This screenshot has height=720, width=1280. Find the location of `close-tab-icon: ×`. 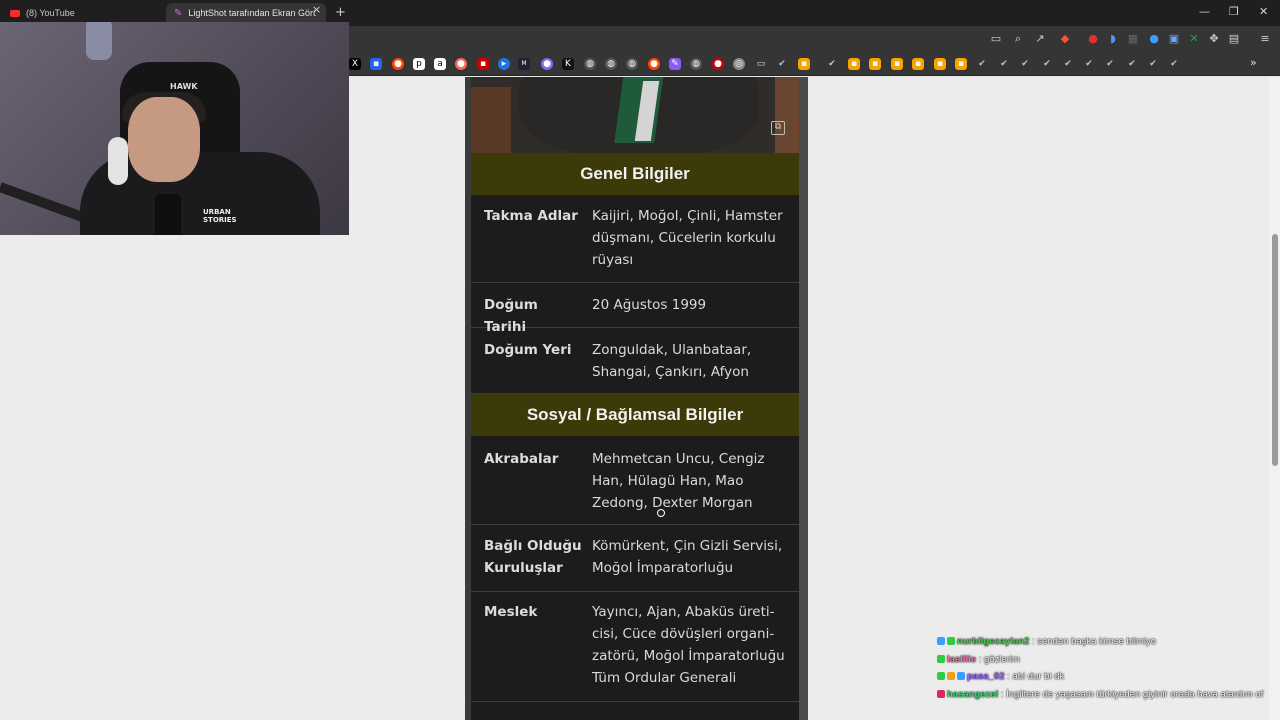

close-tab-icon: × is located at coordinates (316, 9).